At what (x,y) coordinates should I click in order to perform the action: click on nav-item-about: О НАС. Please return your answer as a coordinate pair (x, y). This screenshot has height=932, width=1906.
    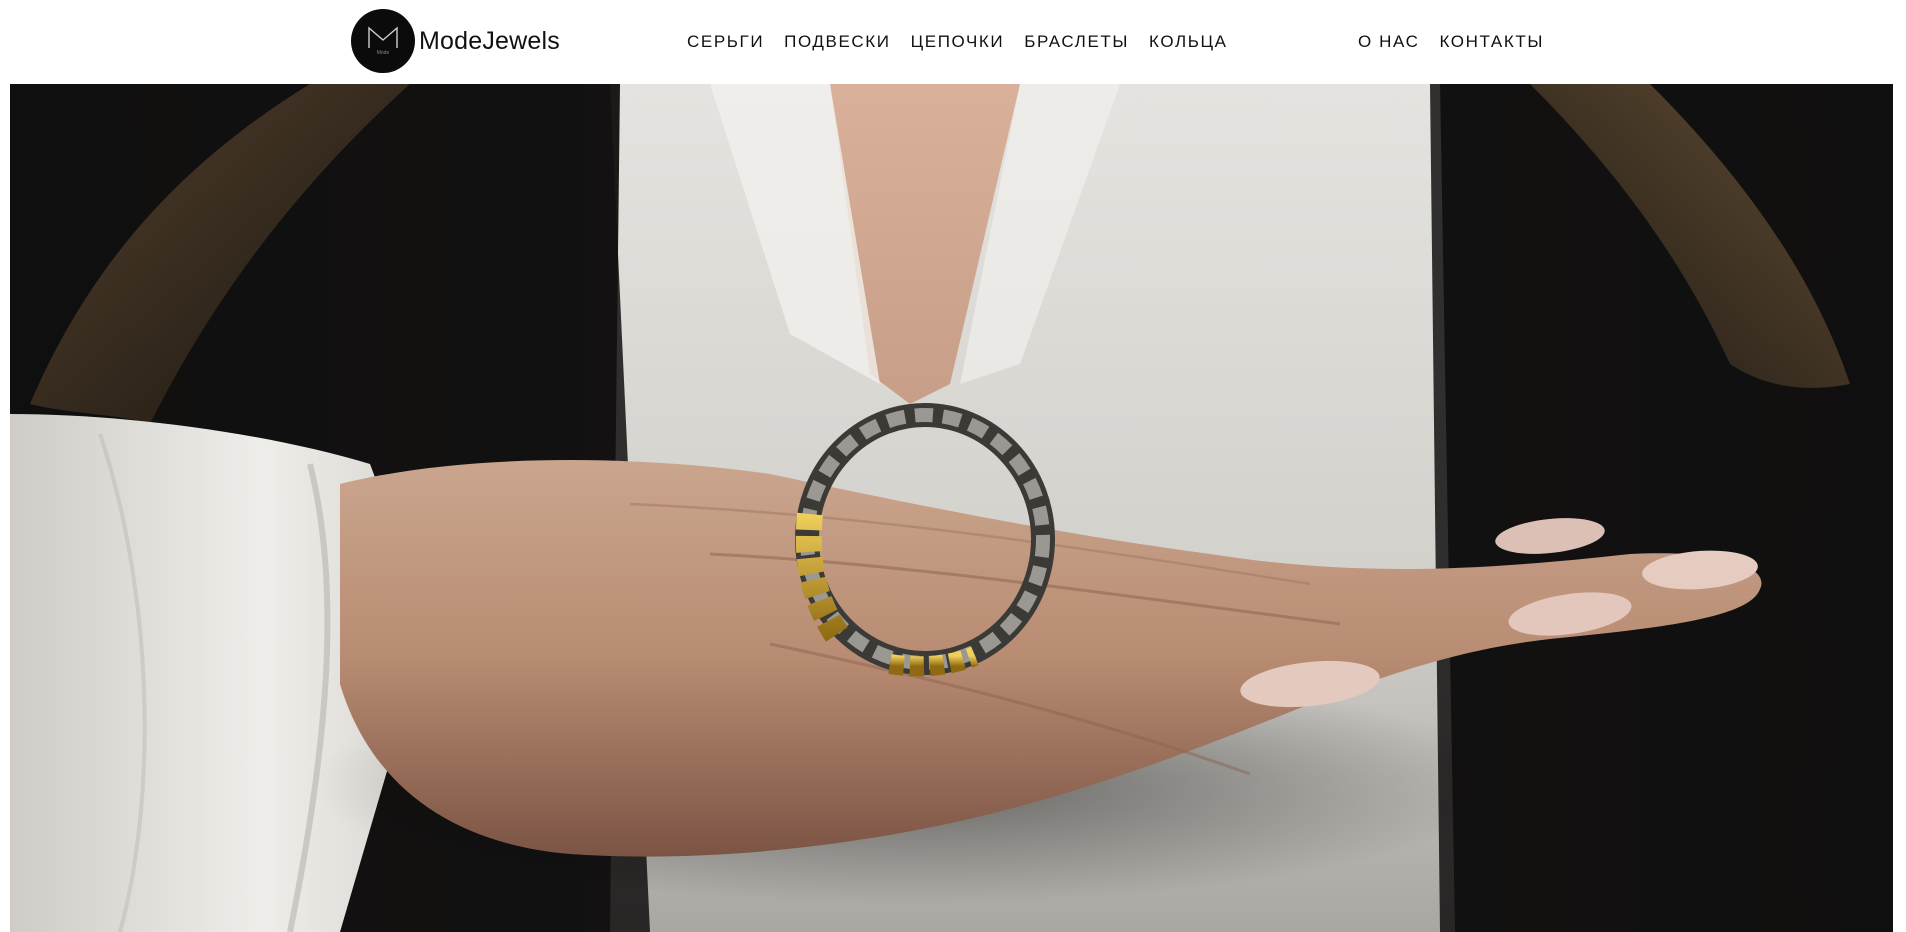
    Looking at the image, I should click on (1388, 42).